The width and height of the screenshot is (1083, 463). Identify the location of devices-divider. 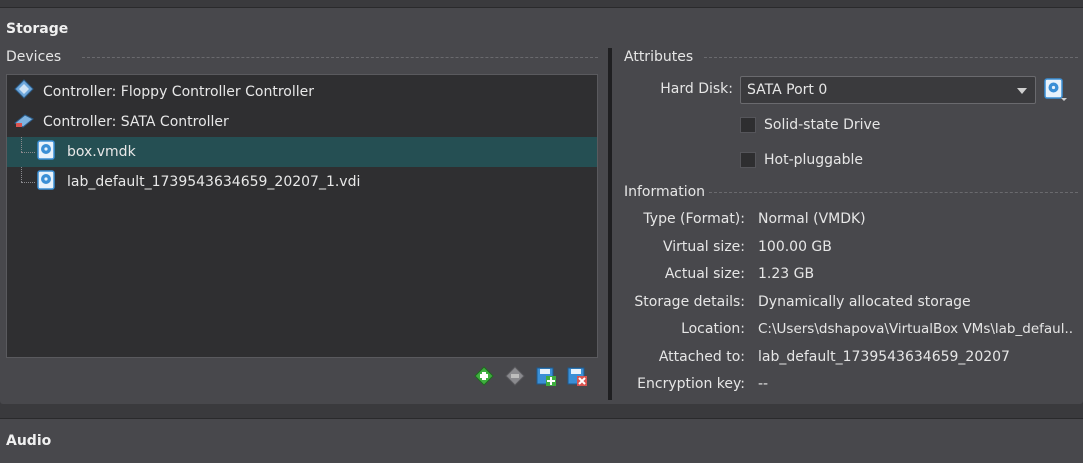
(340, 57).